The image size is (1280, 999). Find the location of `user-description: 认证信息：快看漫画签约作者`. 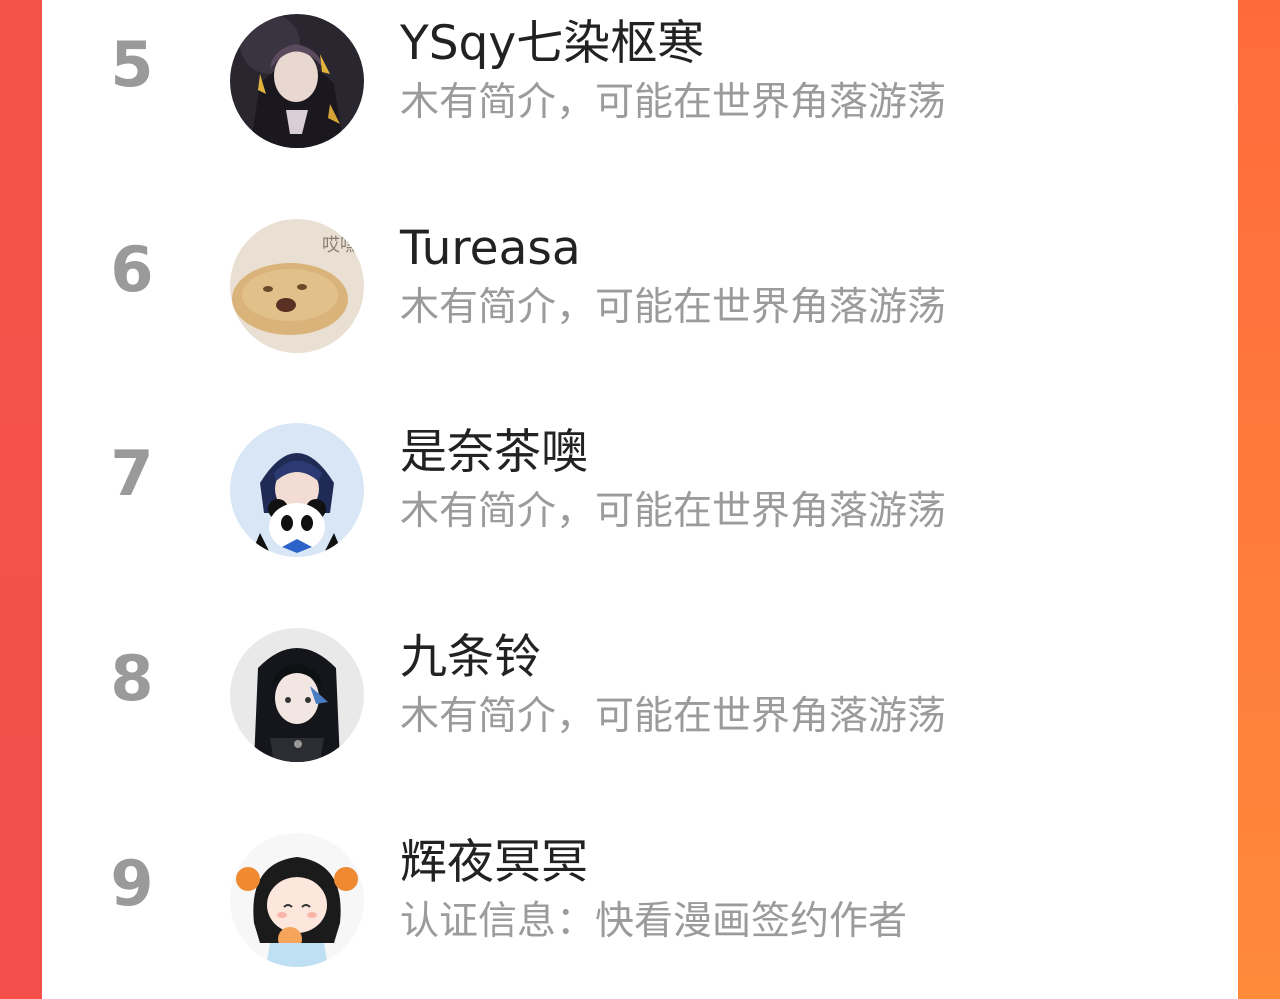

user-description: 认证信息：快看漫画签约作者 is located at coordinates (654, 921).